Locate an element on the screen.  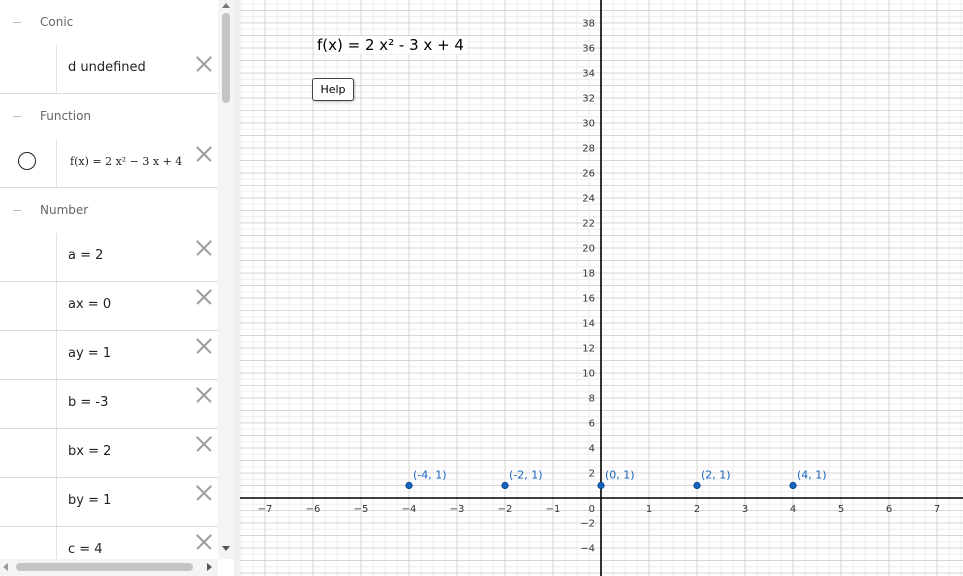
x-tick-label: 3 is located at coordinates (745, 509).